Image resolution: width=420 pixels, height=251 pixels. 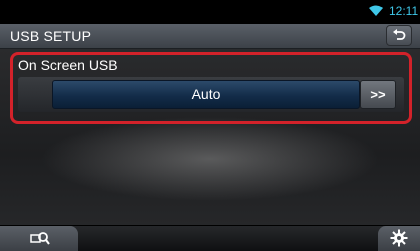 I want to click on device-search-button, so click(x=39, y=238).